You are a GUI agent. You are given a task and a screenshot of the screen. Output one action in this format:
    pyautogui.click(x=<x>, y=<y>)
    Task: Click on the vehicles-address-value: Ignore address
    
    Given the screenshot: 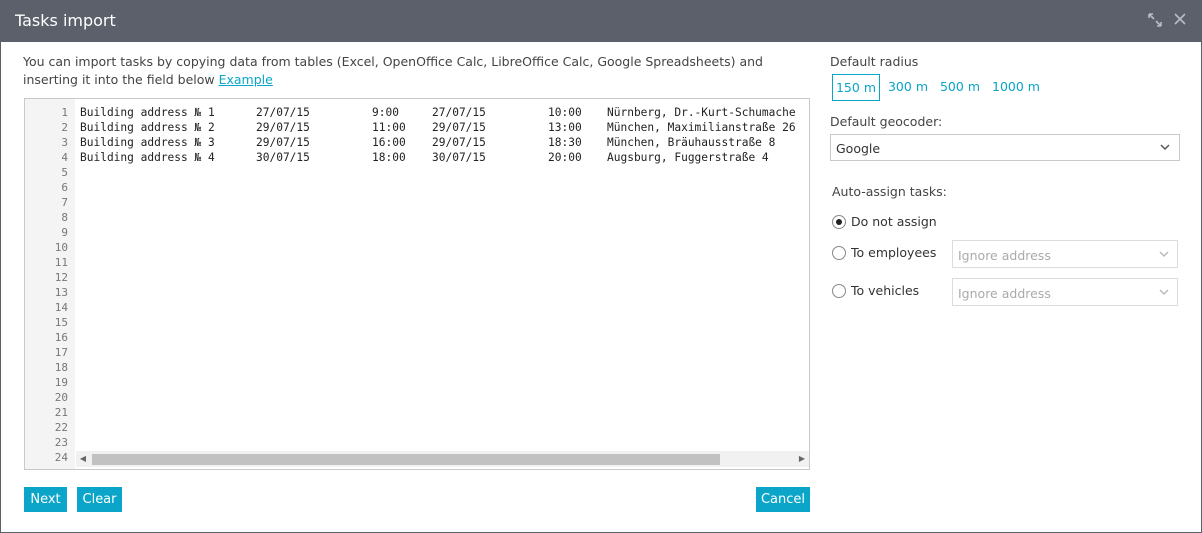 What is the action you would take?
    pyautogui.click(x=1004, y=293)
    